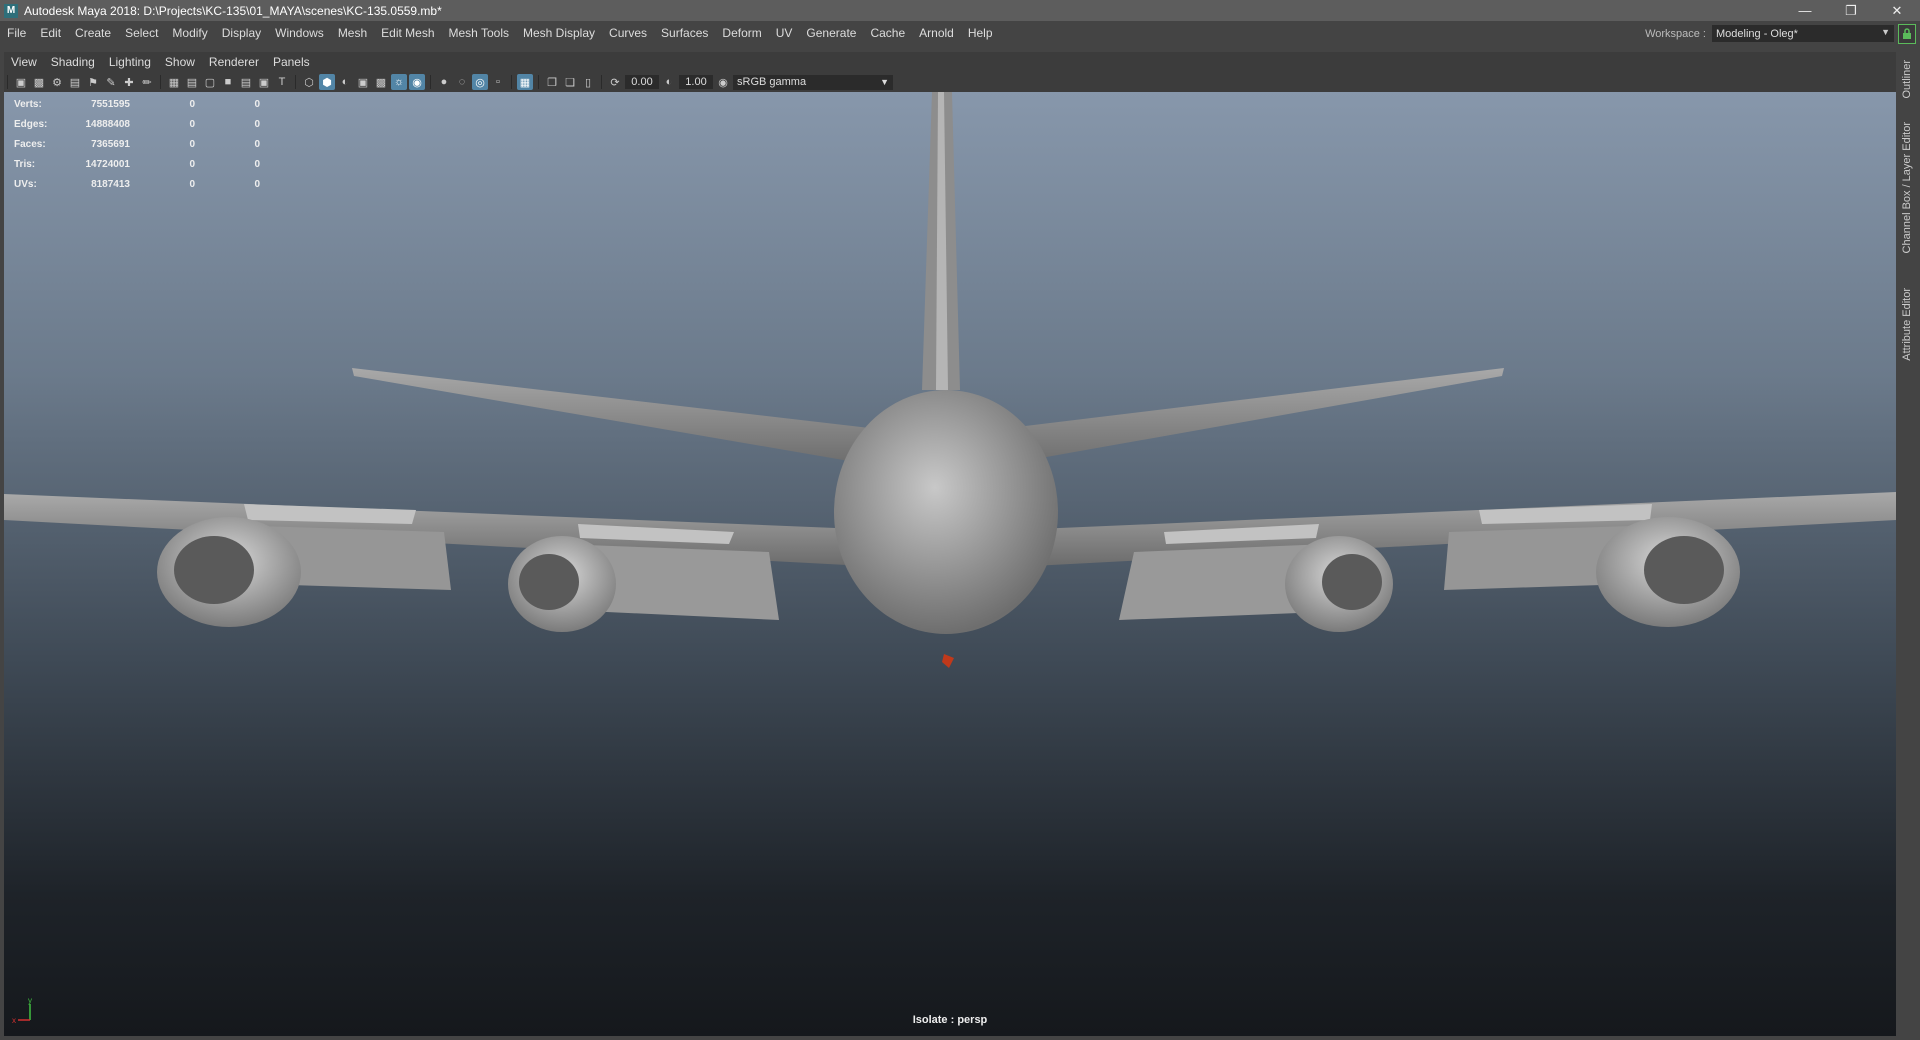 The height and width of the screenshot is (1040, 1920). I want to click on motion-blur-icon: ●, so click(444, 82).